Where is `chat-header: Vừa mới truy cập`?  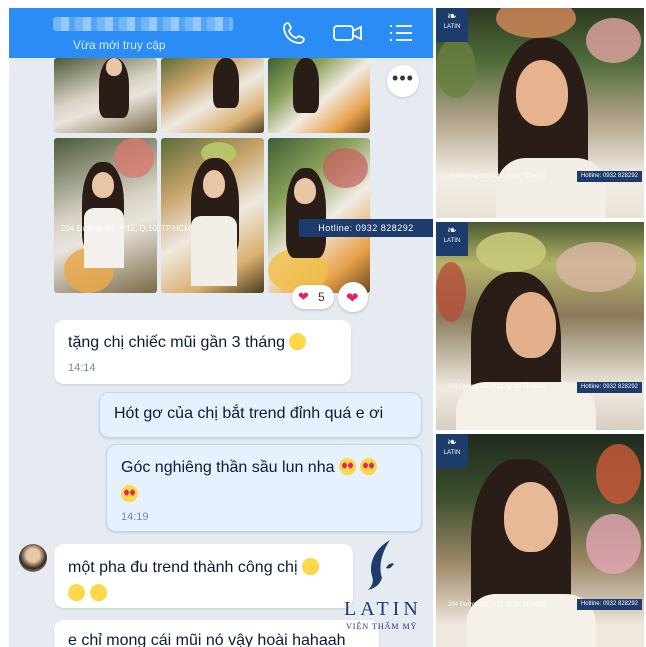 chat-header: Vừa mới truy cập is located at coordinates (221, 33).